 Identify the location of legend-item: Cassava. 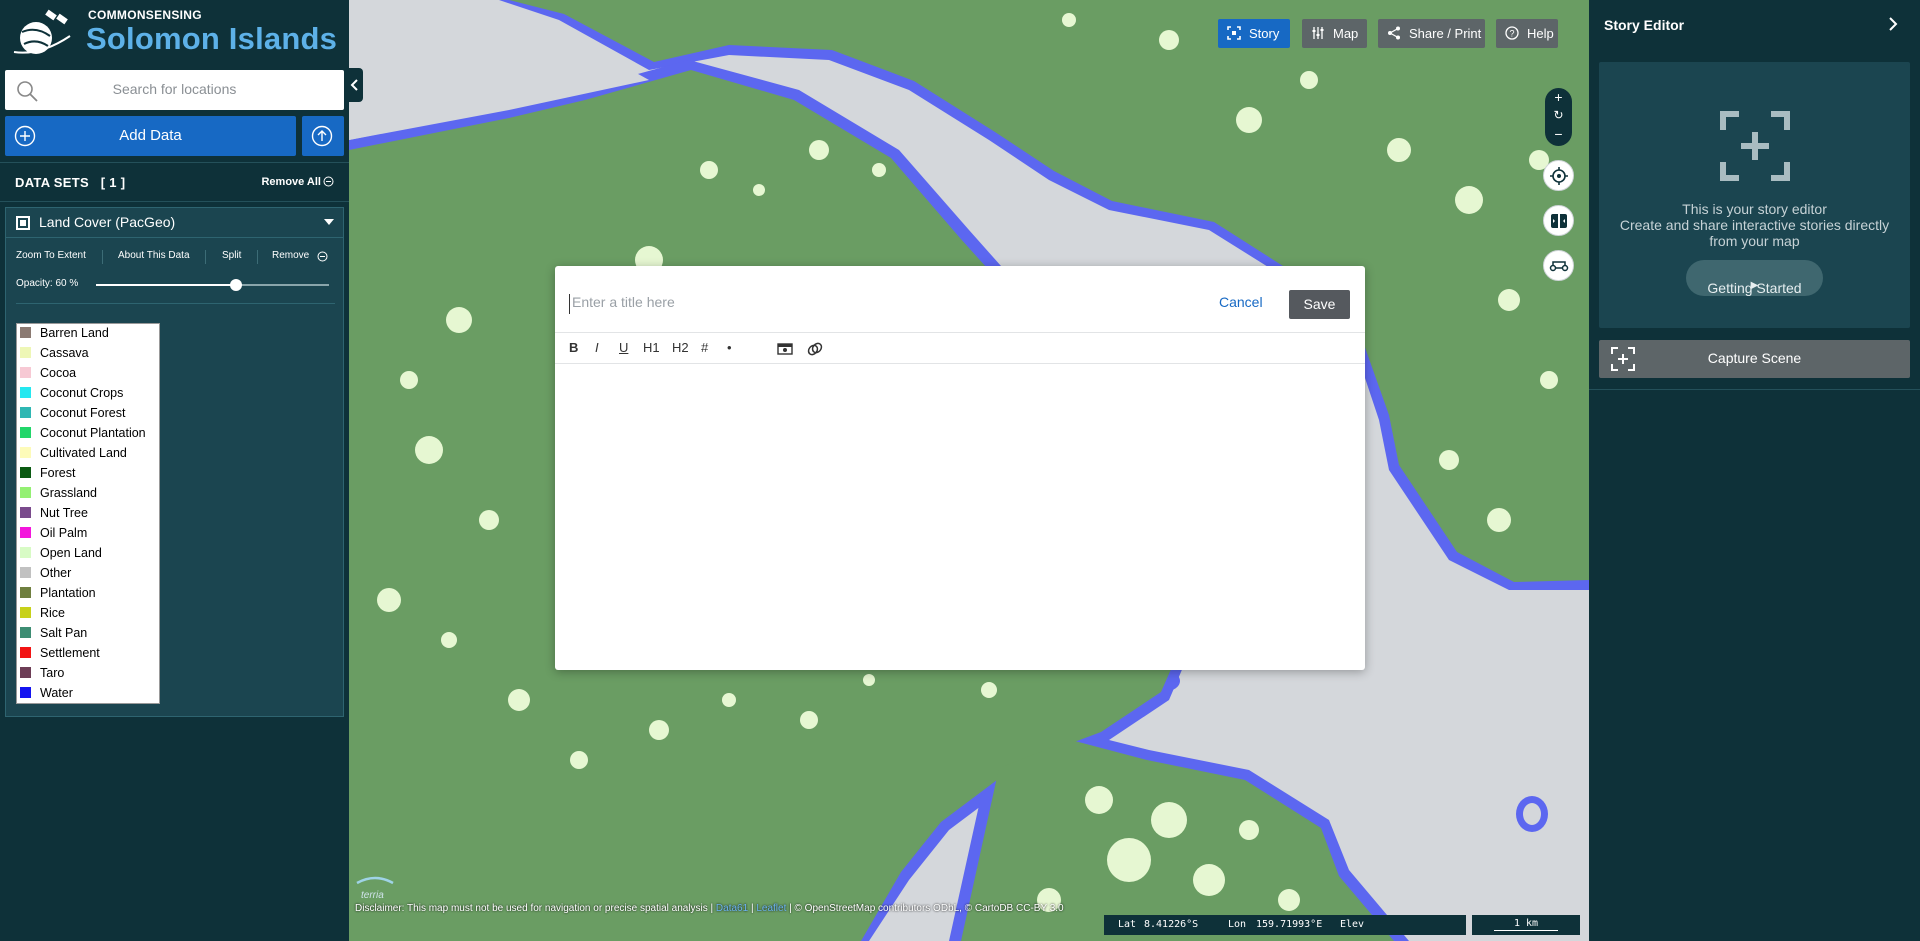
(88, 354).